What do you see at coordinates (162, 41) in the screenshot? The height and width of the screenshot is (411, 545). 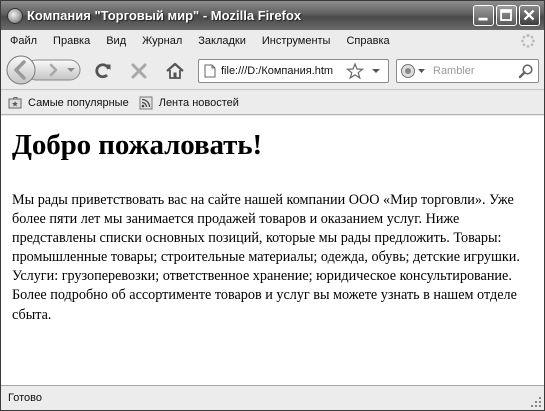 I see `menu-history: Журнал` at bounding box center [162, 41].